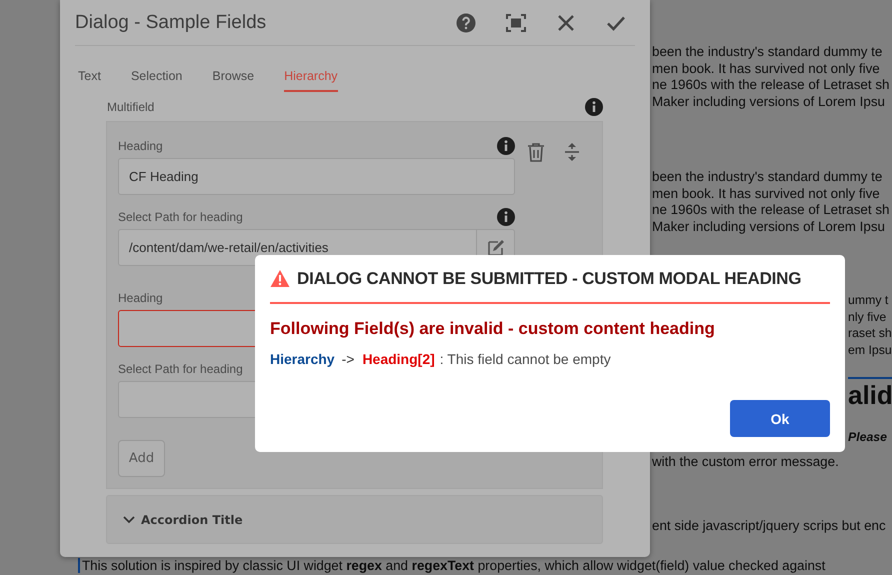  What do you see at coordinates (454, 565) in the screenshot?
I see `quote-text: This solution is inspired by classic UI widget regex and regexText properties, which allow widget(field) value checked against` at bounding box center [454, 565].